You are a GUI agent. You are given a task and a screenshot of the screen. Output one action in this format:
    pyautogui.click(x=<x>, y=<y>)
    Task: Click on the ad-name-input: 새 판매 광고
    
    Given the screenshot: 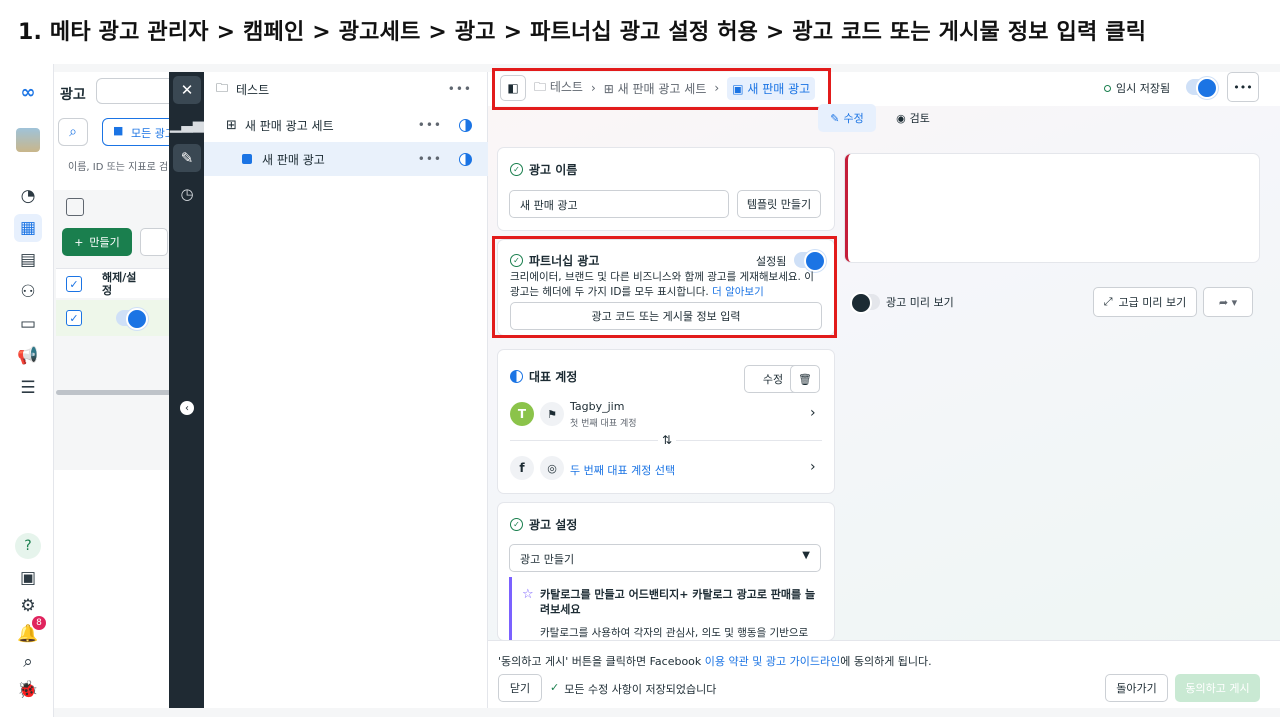 What is the action you would take?
    pyautogui.click(x=619, y=204)
    